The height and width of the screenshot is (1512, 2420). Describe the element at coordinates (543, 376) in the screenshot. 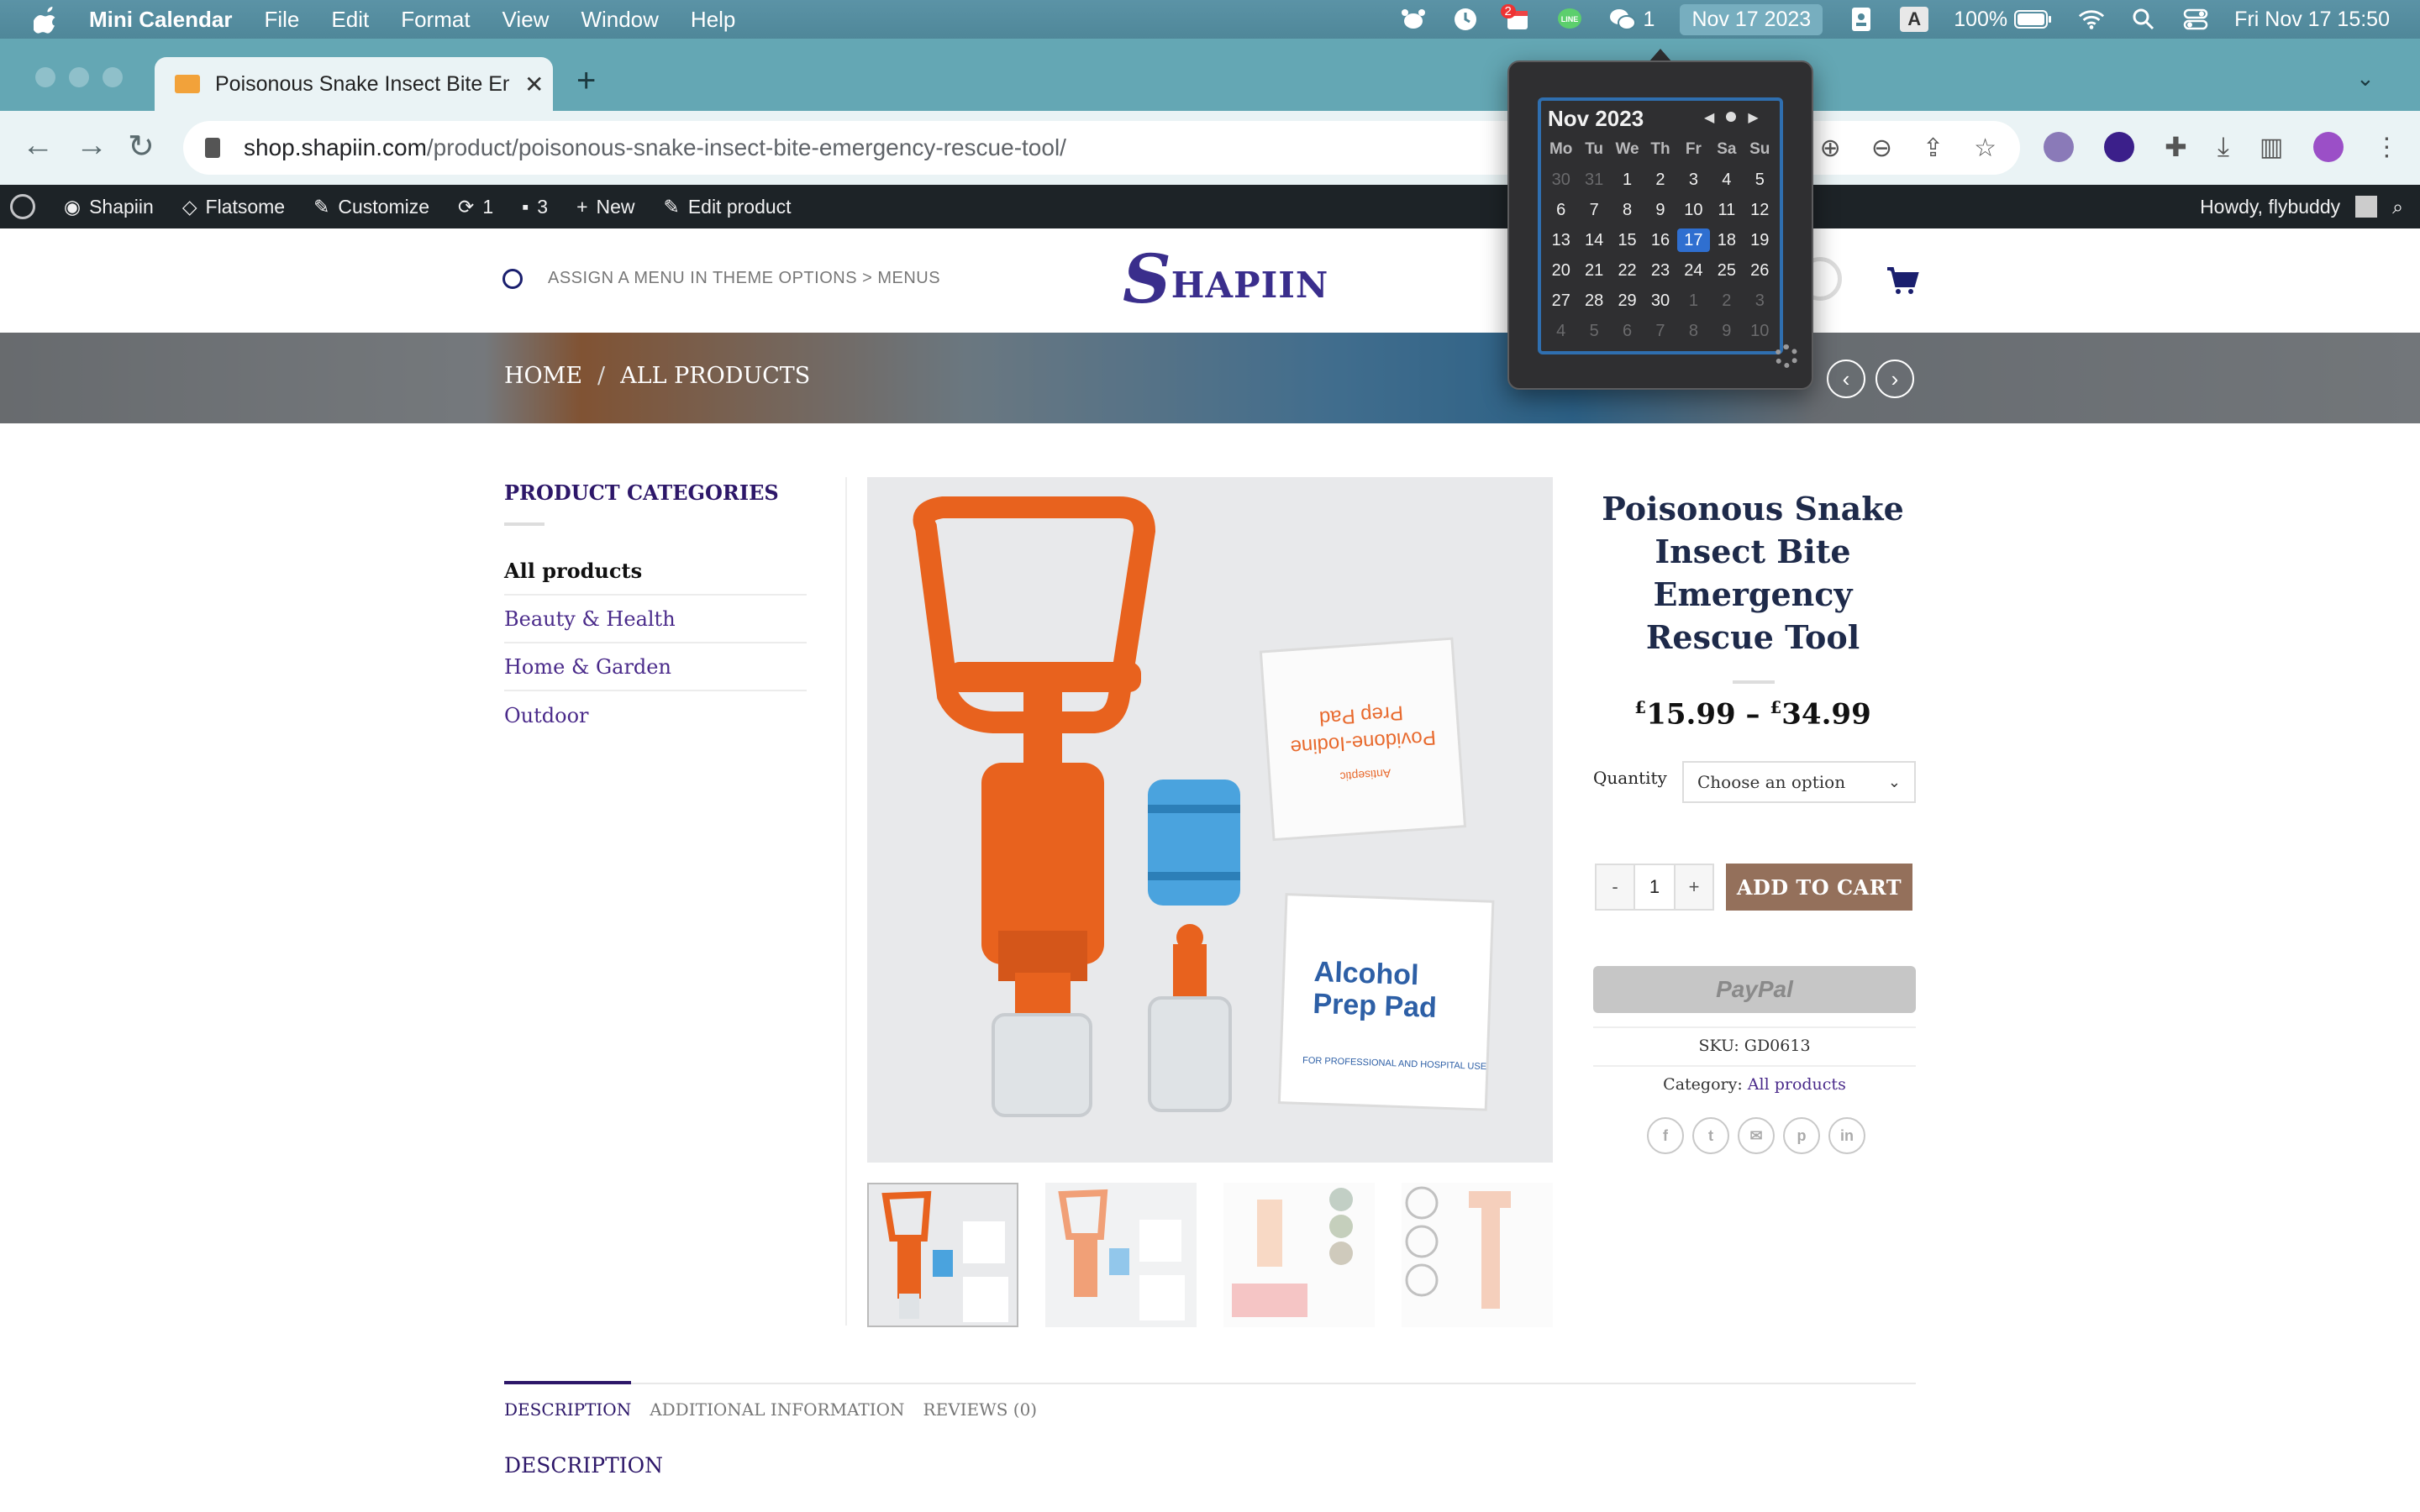

I see `breadcrumb-home: HOME` at that location.